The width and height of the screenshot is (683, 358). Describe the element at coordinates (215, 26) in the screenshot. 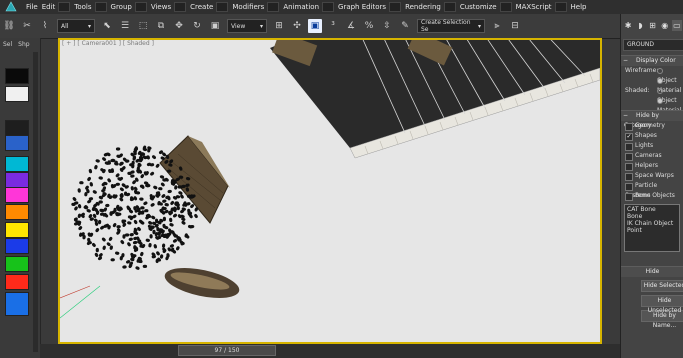

I see `scale-icon: ▣` at that location.